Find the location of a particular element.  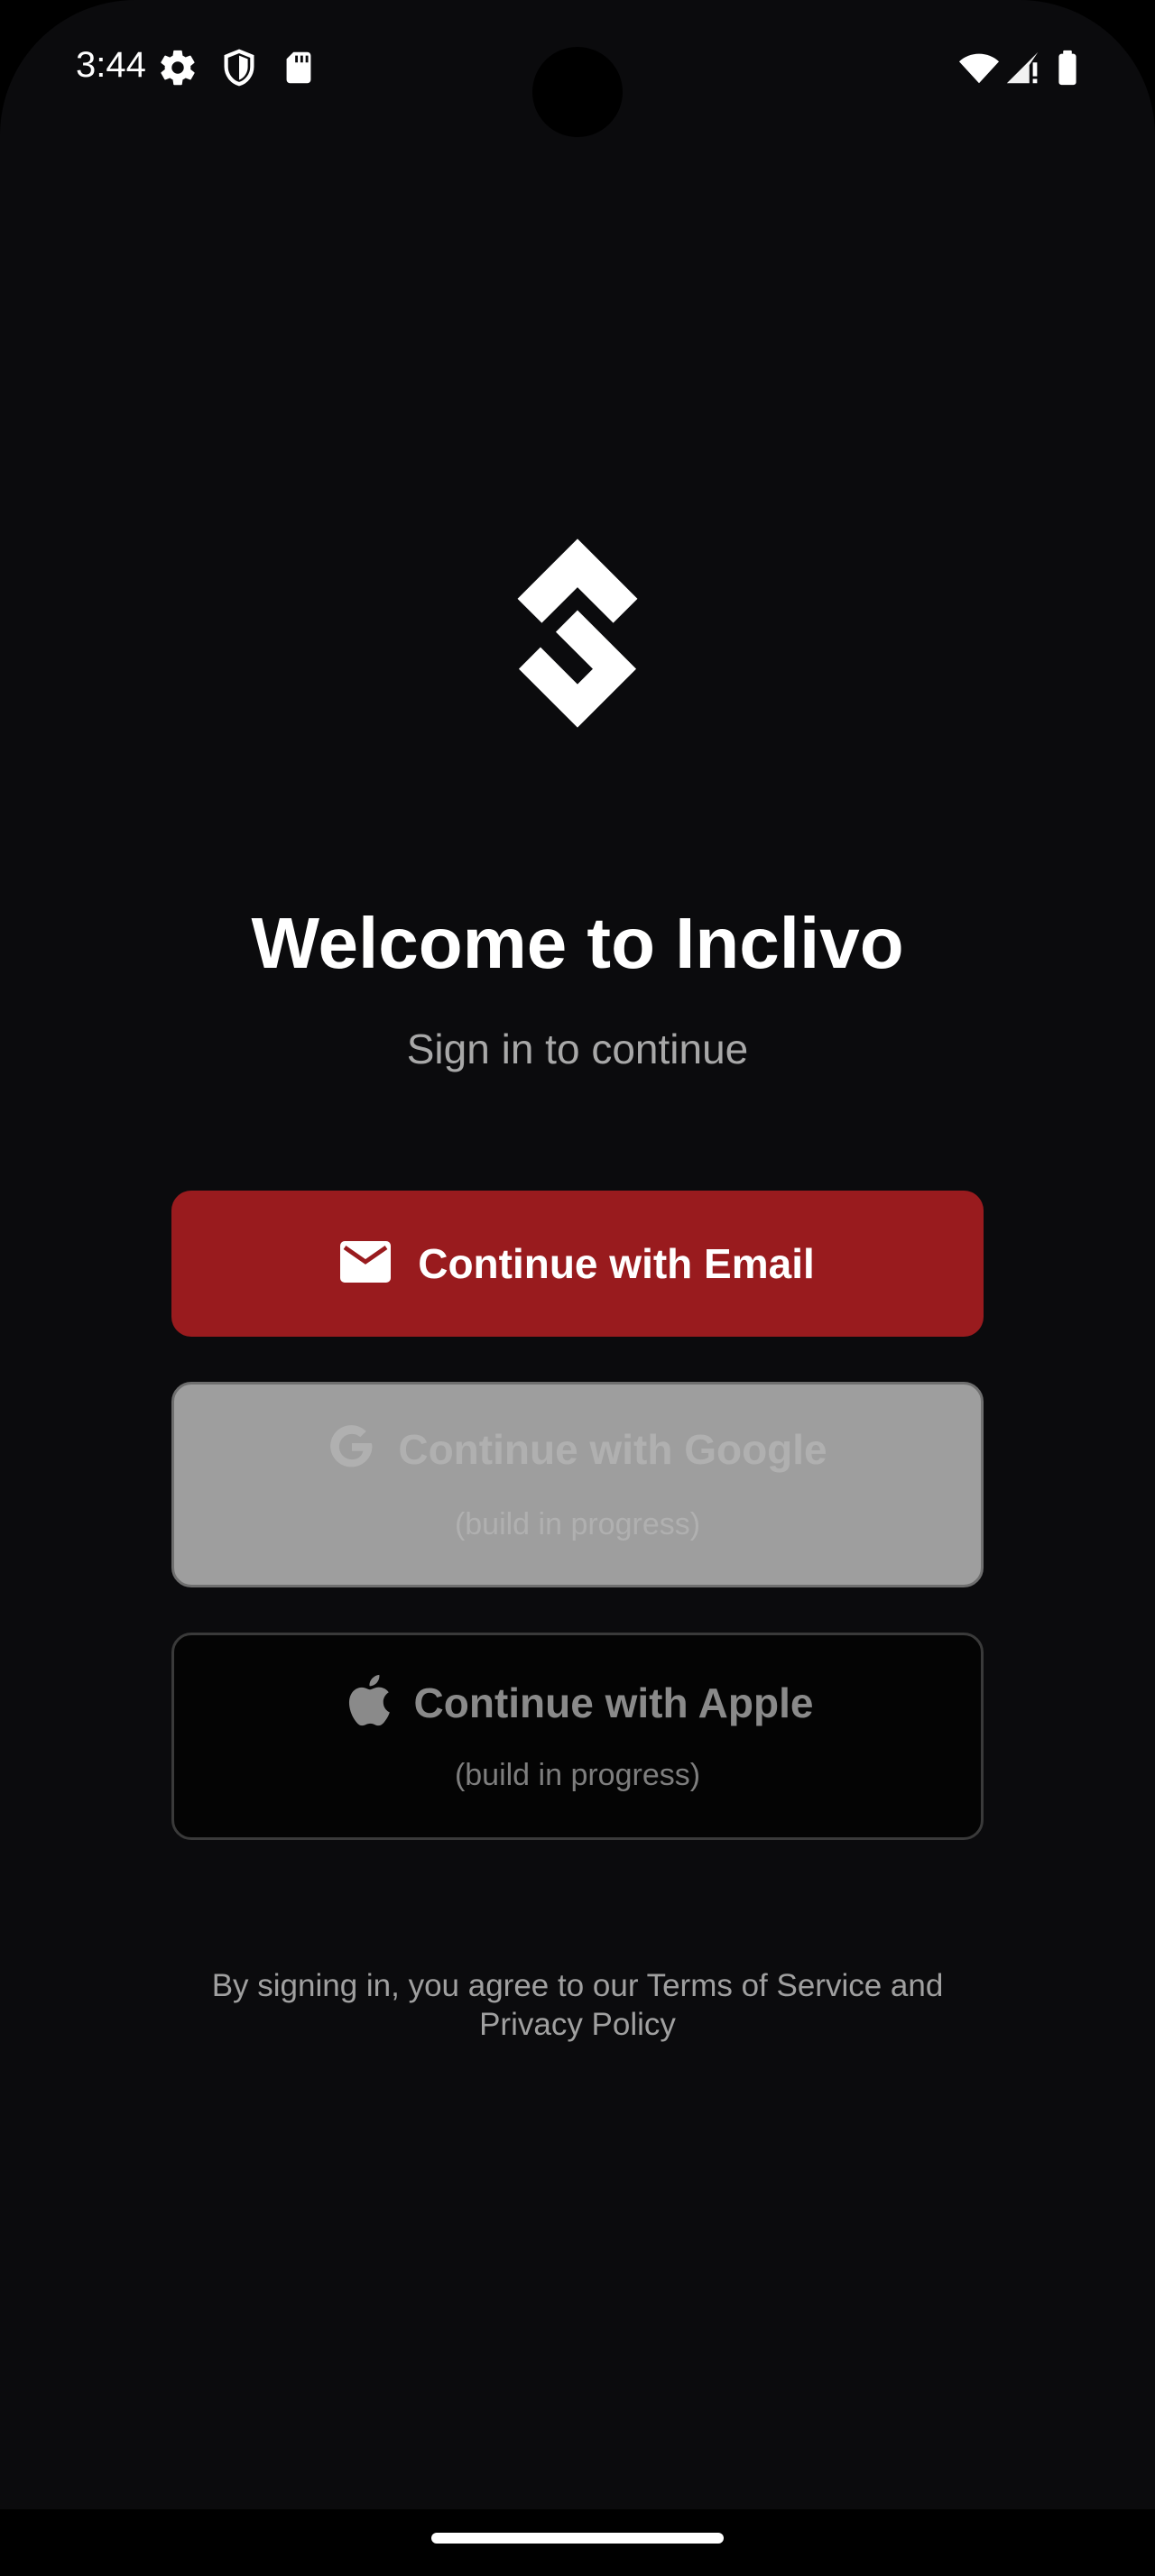

continue-with-email-button: Continue with Email is located at coordinates (577, 1264).